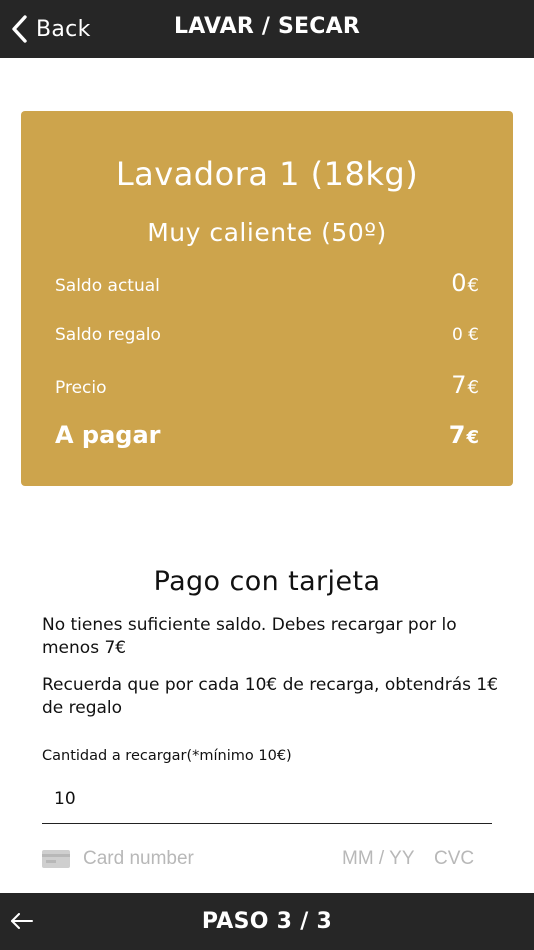  I want to click on gift-balance-value: 0 €, so click(465, 335).